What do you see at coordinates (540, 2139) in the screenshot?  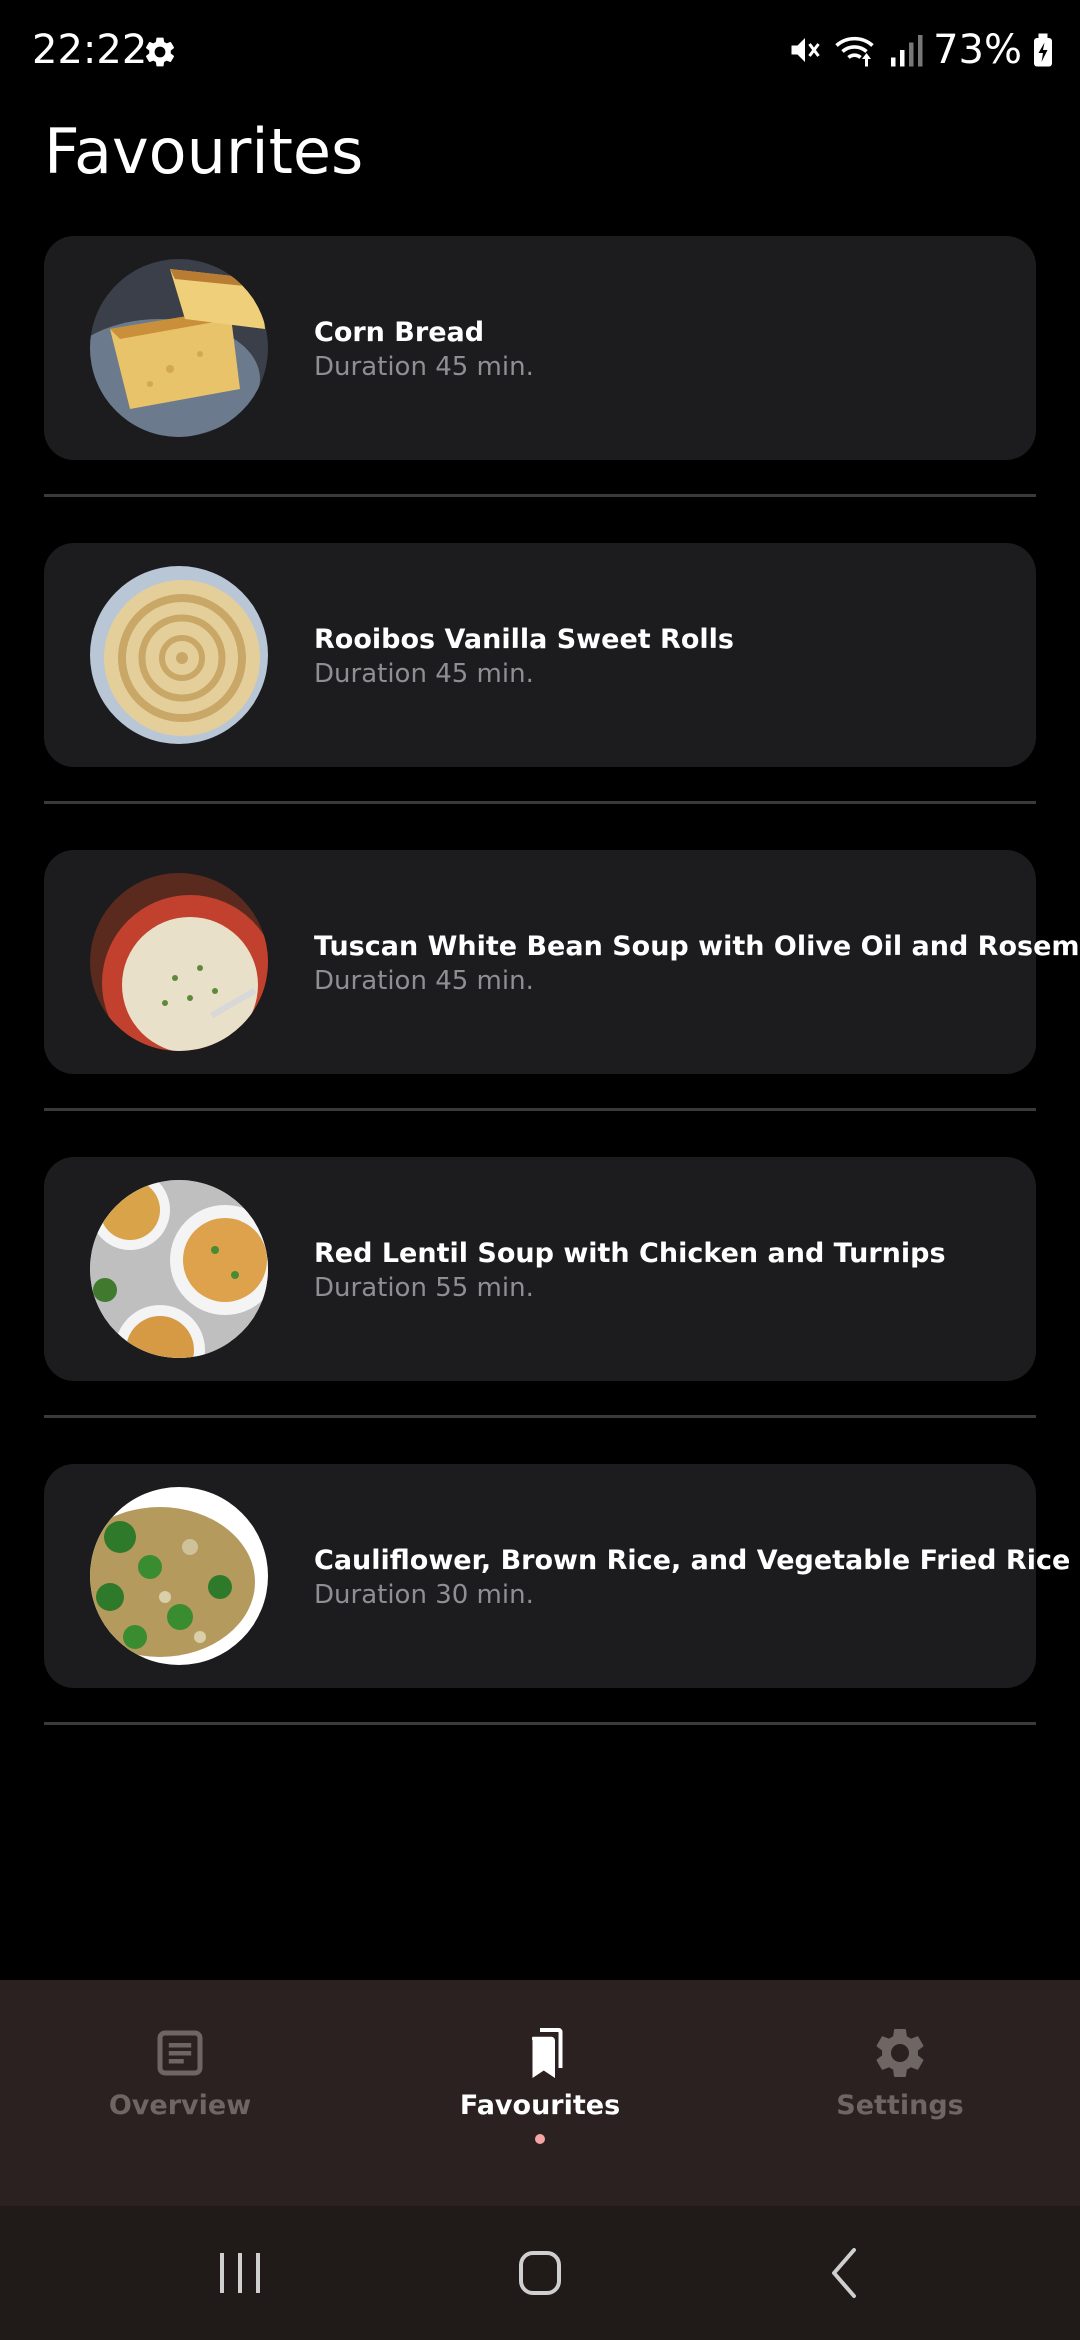 I see `active-indicator` at bounding box center [540, 2139].